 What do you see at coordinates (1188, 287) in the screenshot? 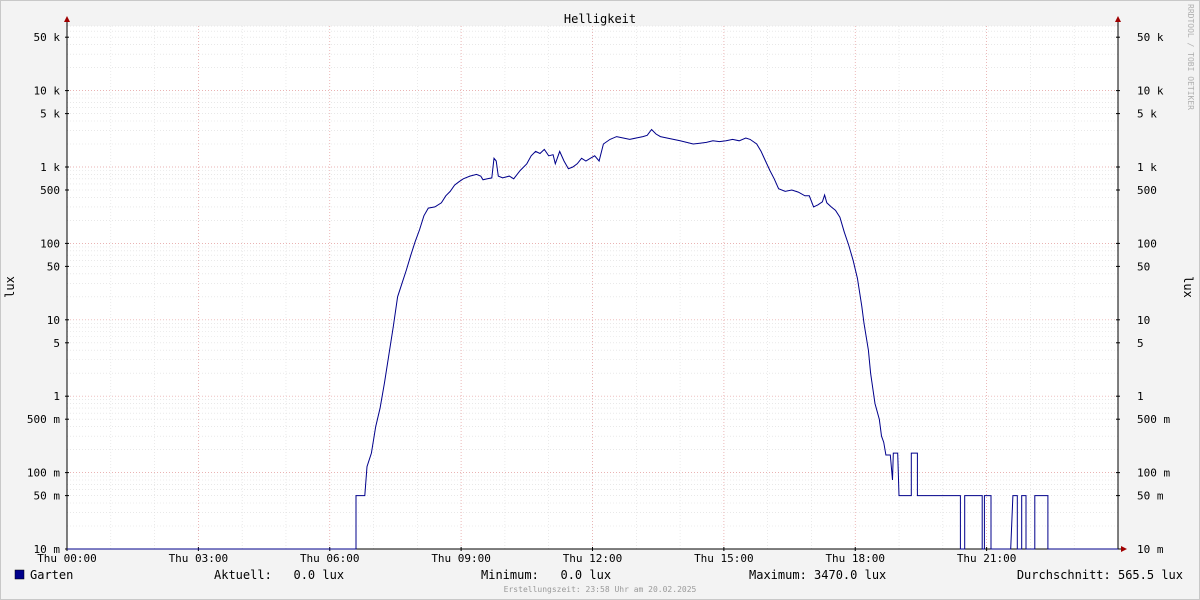
I see `y-axis-label-right: lux` at bounding box center [1188, 287].